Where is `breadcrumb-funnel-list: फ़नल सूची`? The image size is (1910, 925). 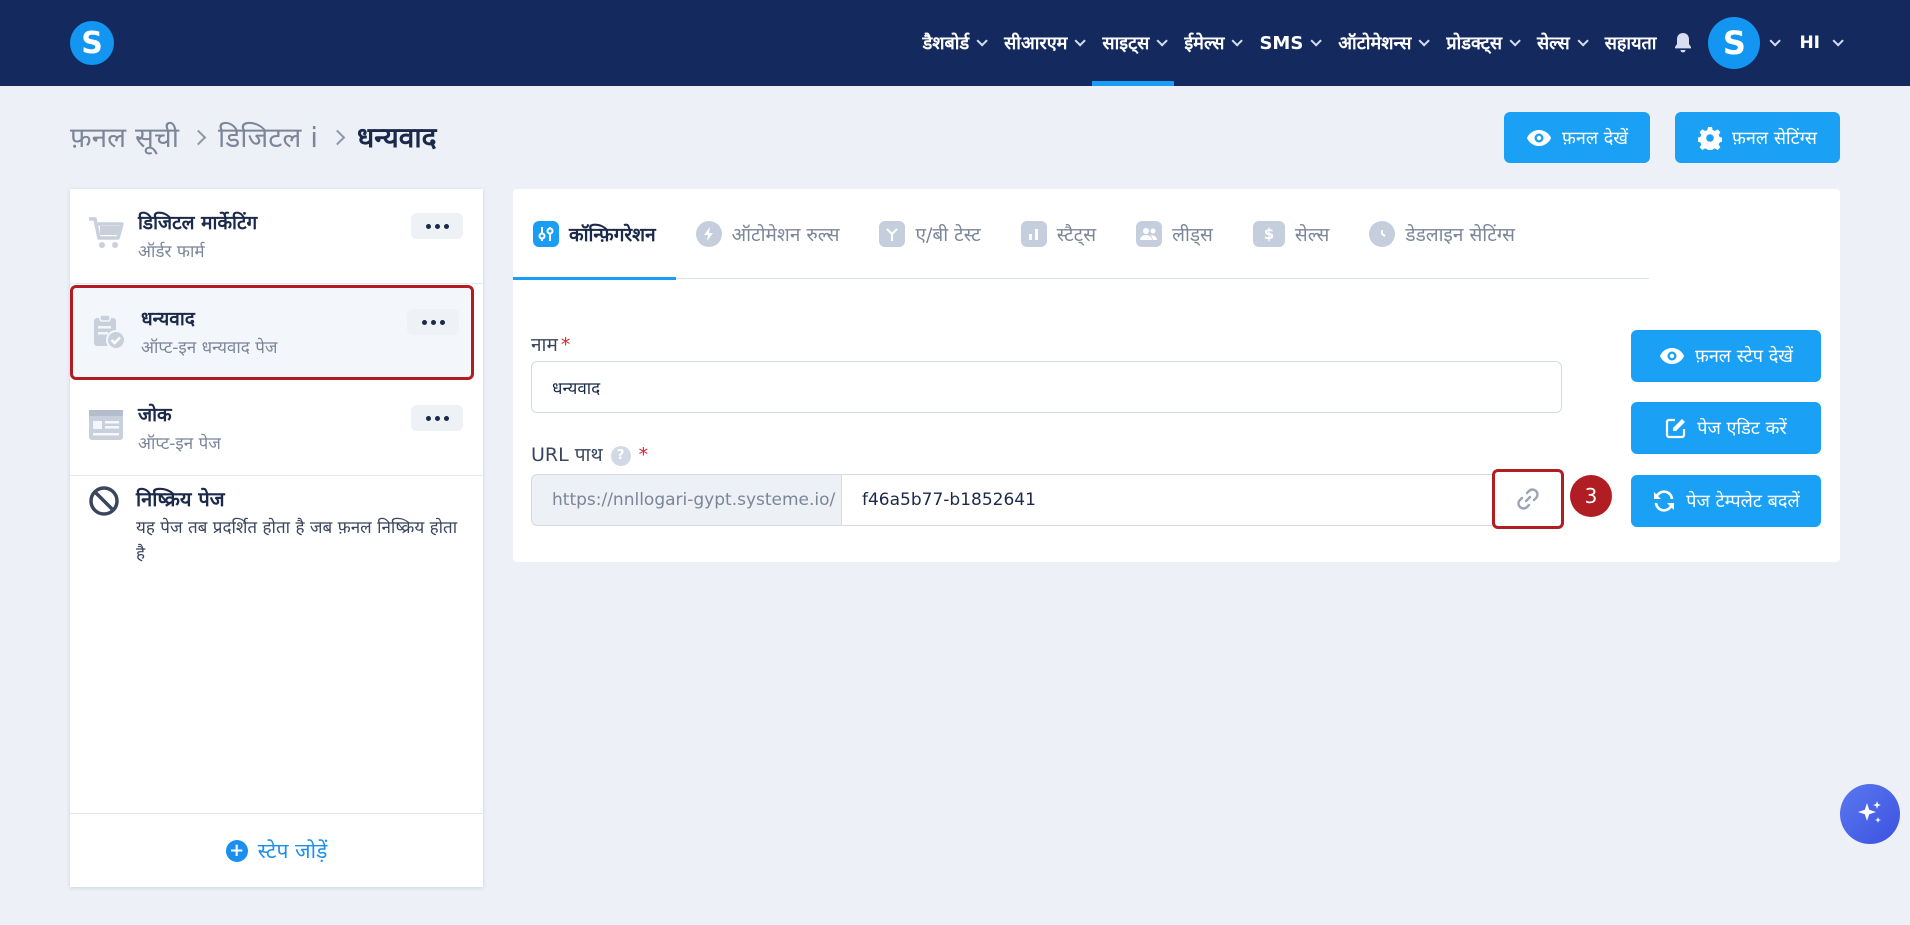
breadcrumb-funnel-list: फ़नल सूची is located at coordinates (124, 137).